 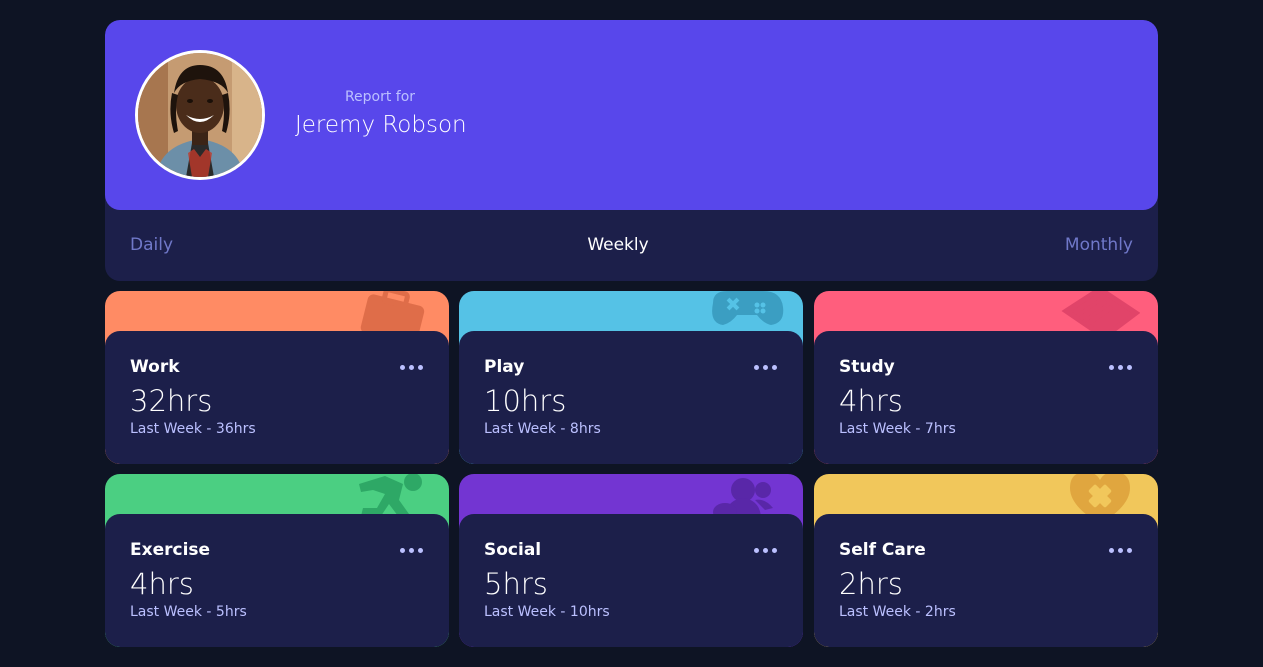 What do you see at coordinates (277, 580) in the screenshot?
I see `card-exercise-body: Exercise 4hrs Last Week - 5hrs` at bounding box center [277, 580].